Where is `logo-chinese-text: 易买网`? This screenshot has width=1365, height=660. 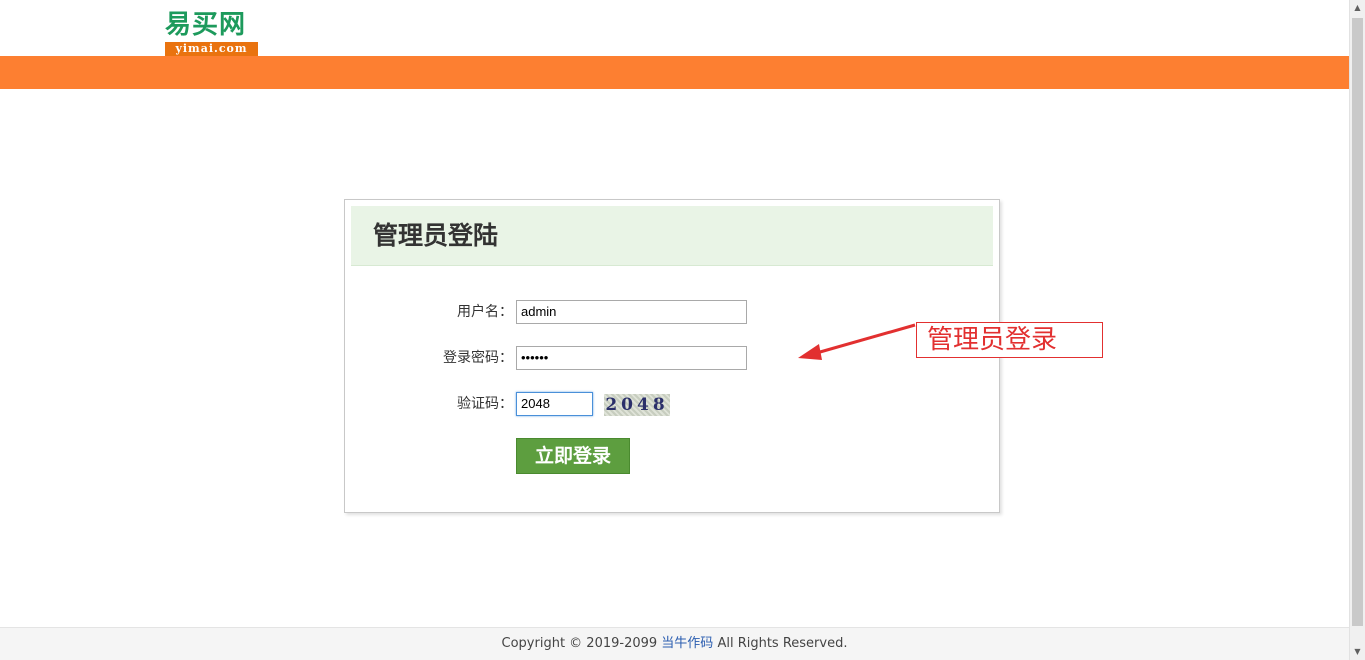 logo-chinese-text: 易买网 is located at coordinates (206, 25).